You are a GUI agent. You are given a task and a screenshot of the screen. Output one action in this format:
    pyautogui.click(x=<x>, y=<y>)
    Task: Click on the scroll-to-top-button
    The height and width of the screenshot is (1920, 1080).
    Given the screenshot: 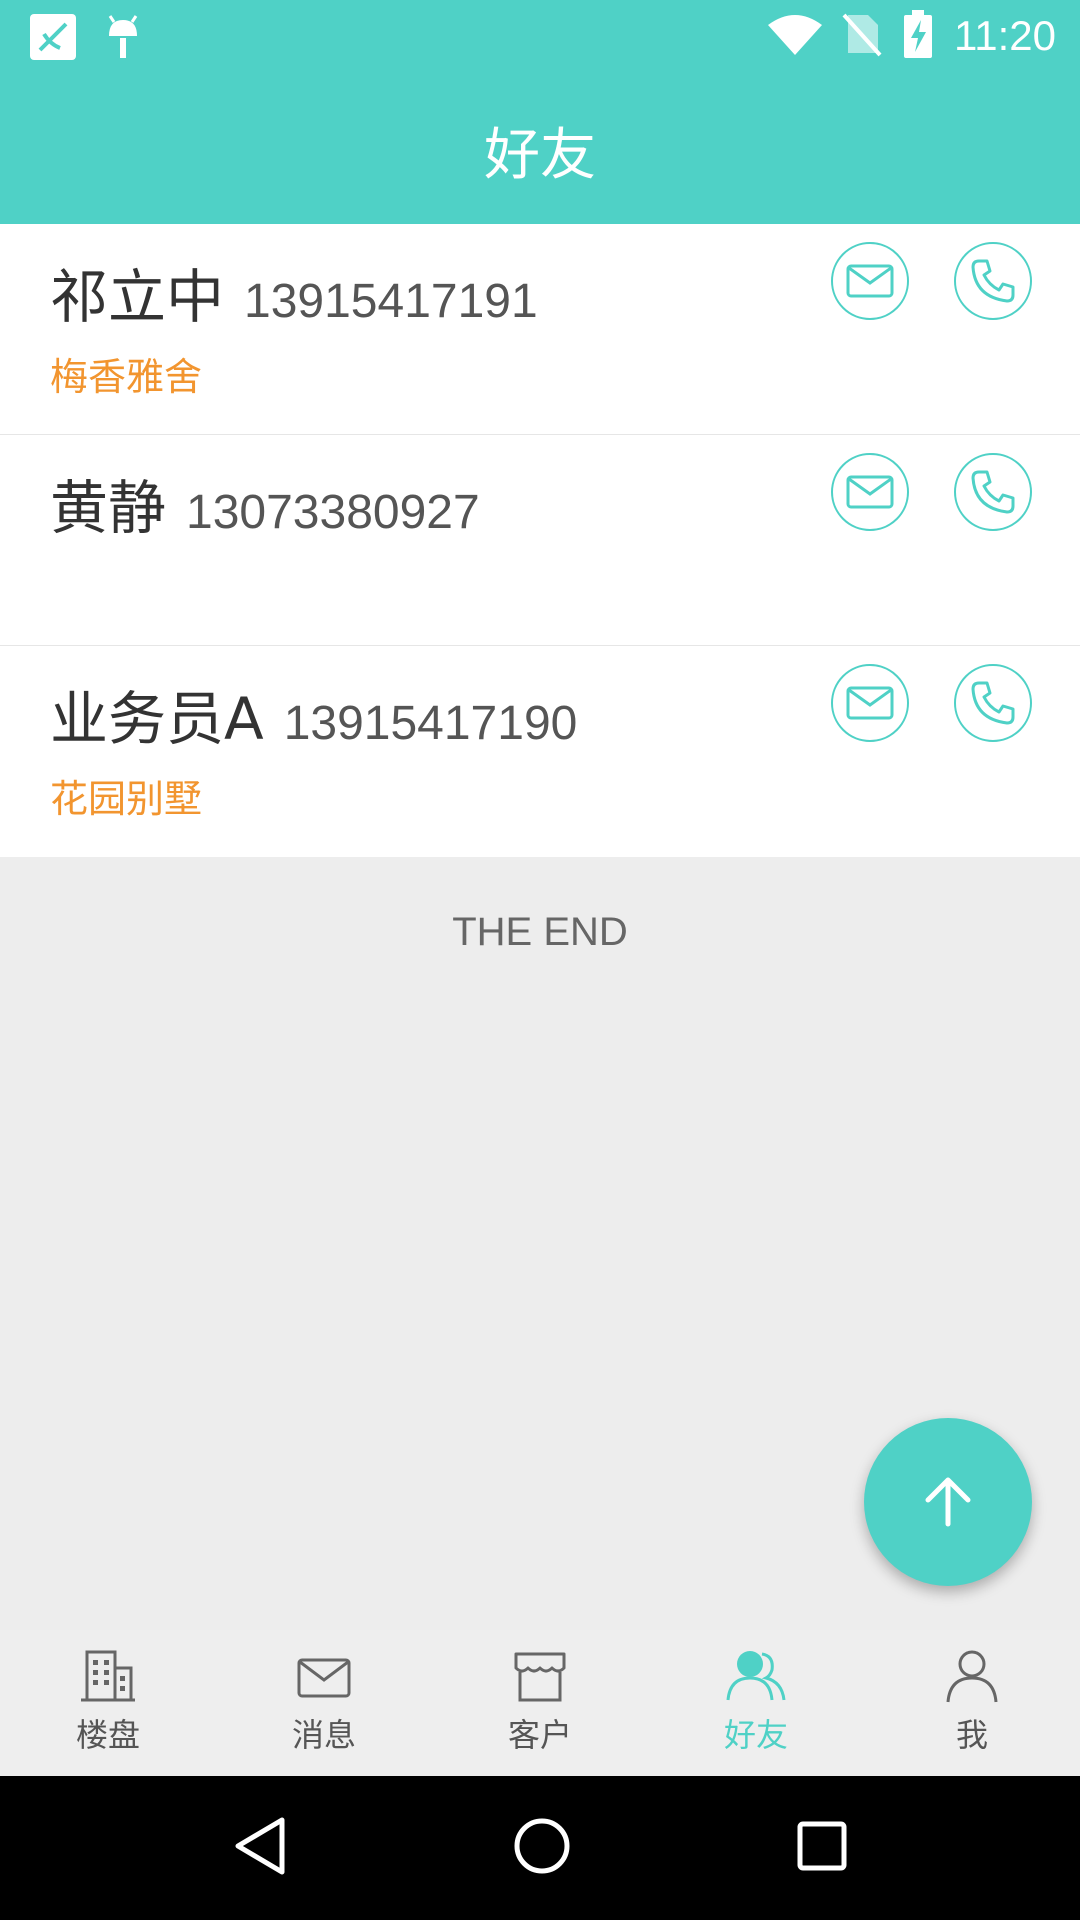 What is the action you would take?
    pyautogui.click(x=948, y=1502)
    